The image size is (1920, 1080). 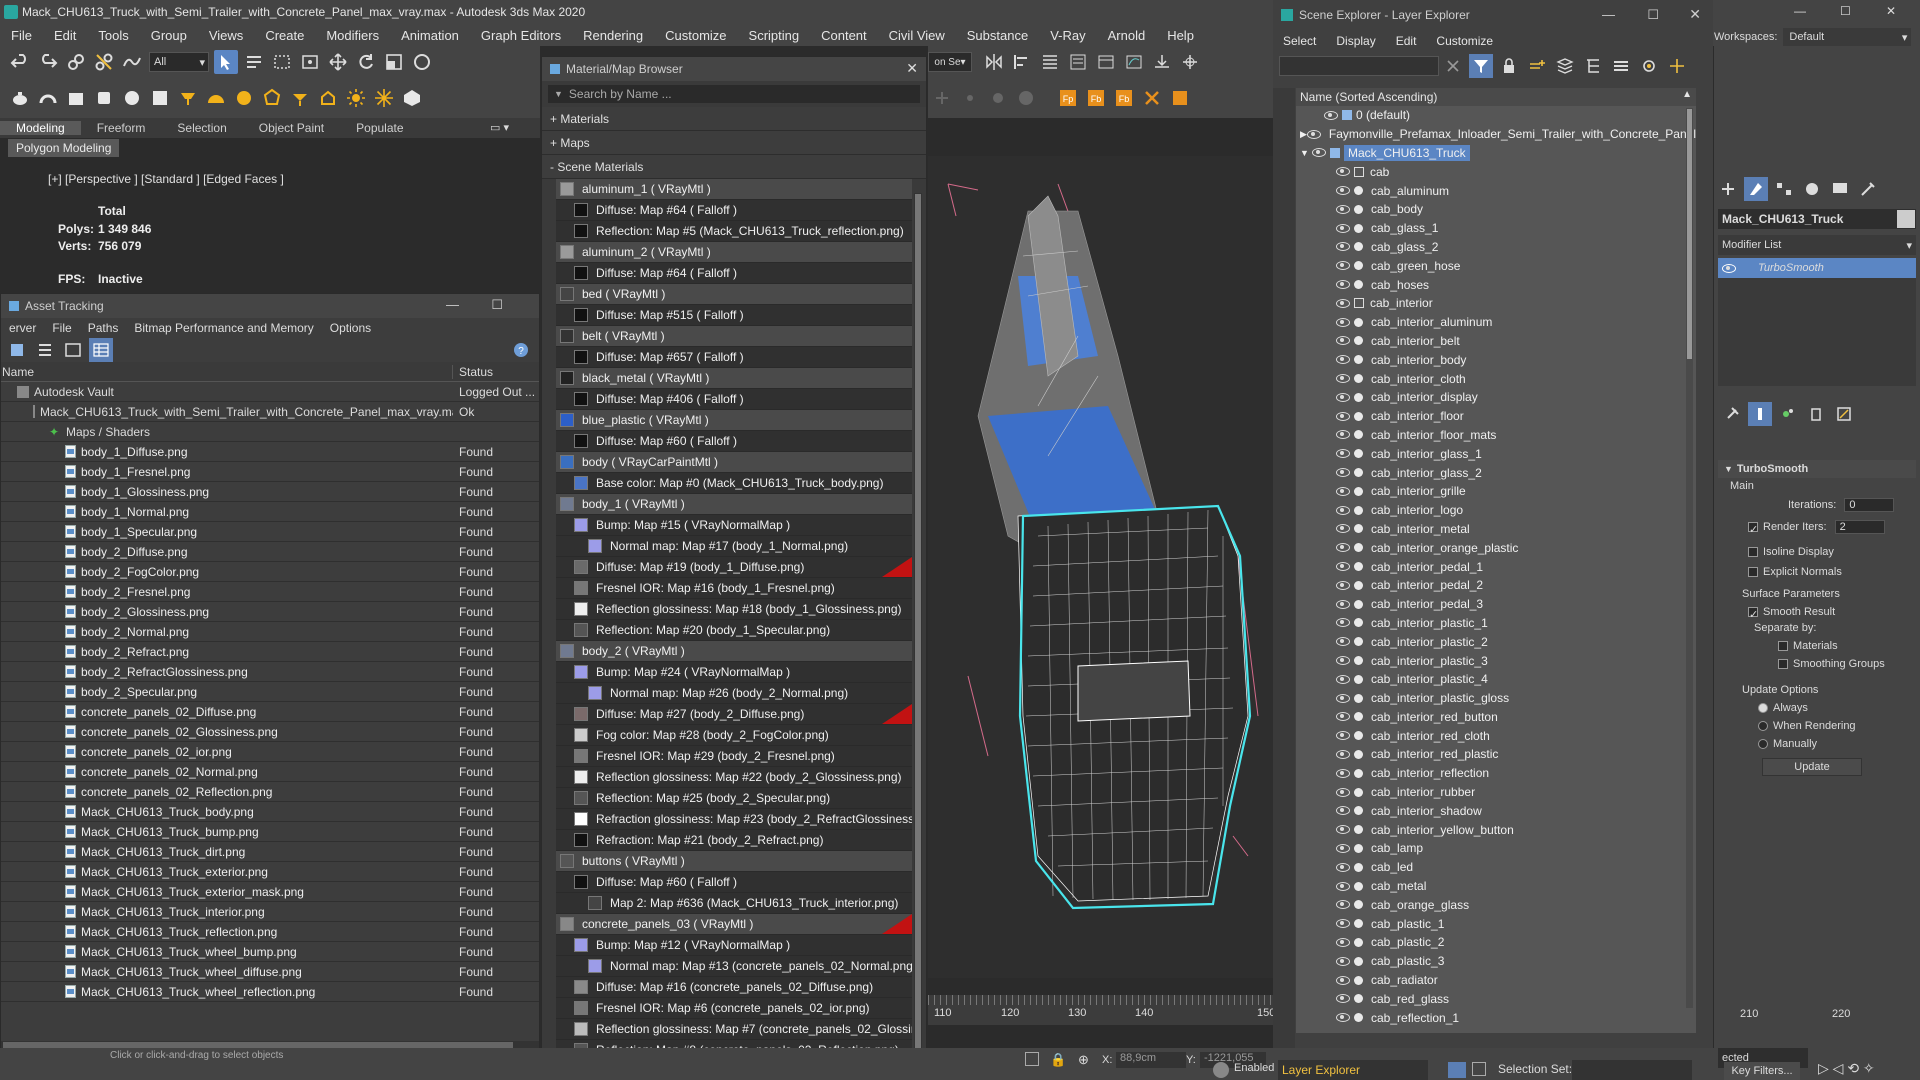 I want to click on new-layer-icon, so click(x=1537, y=66).